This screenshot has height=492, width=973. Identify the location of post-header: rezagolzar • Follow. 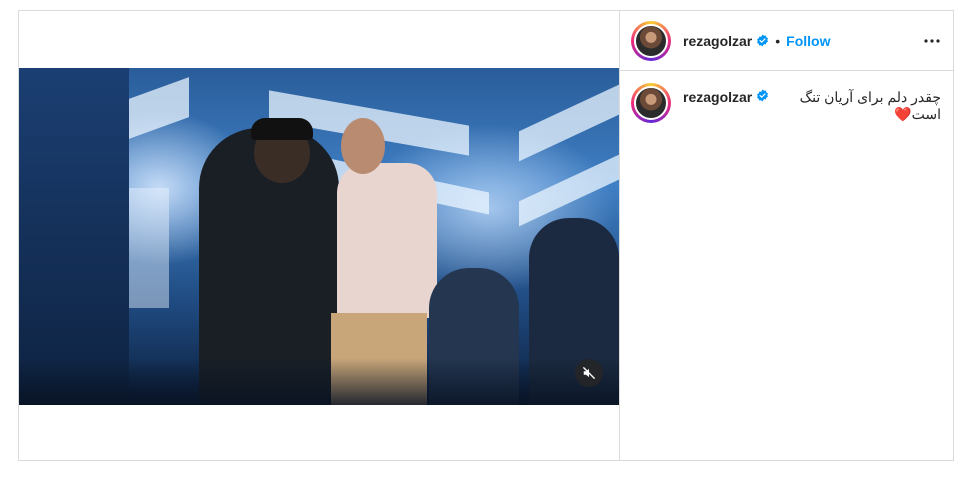
(786, 41).